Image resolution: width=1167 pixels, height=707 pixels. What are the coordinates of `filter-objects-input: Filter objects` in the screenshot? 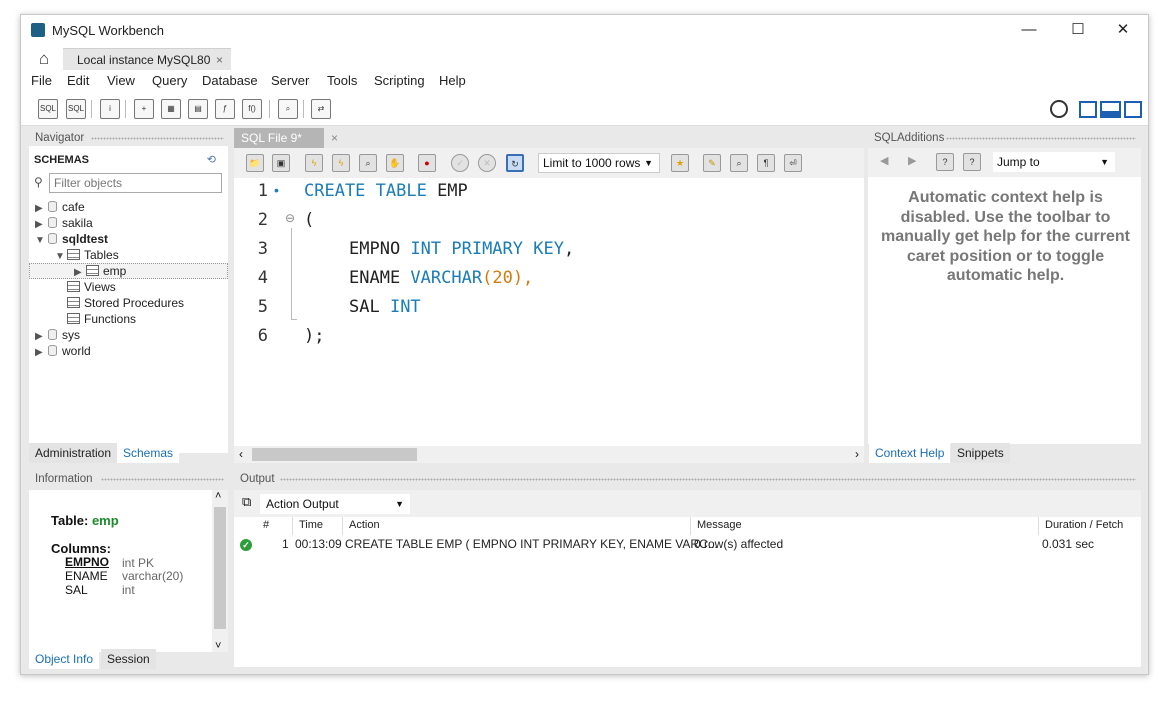 It's located at (135, 183).